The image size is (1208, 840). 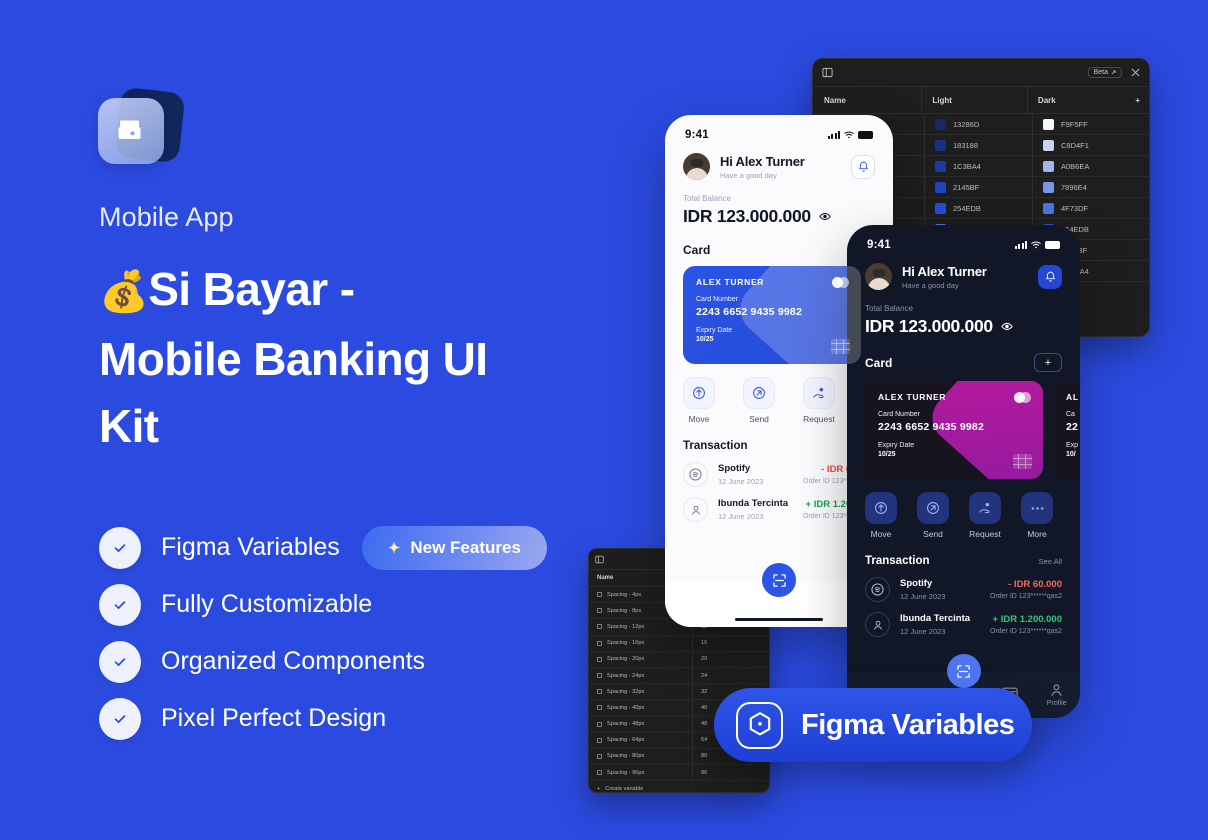 I want to click on color-value-light: 2145BF, so click(x=966, y=187).